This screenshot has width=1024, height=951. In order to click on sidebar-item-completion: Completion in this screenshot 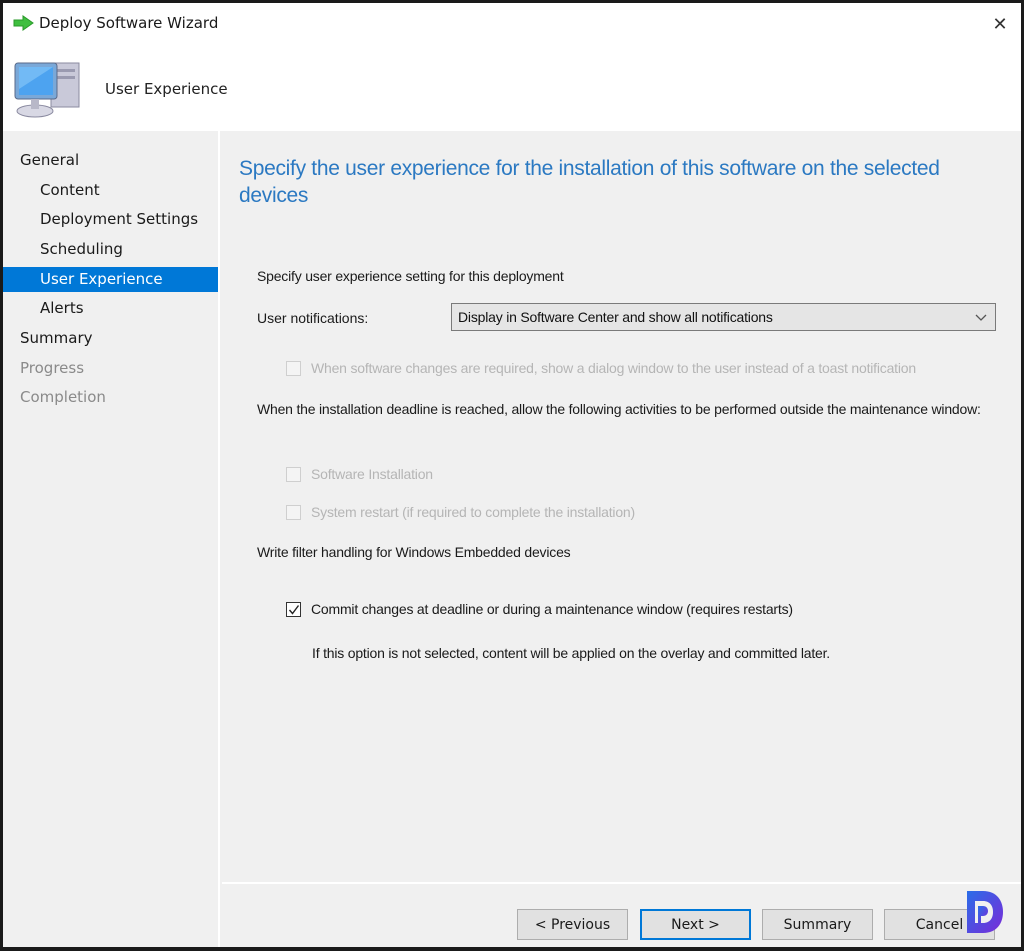, I will do `click(63, 397)`.